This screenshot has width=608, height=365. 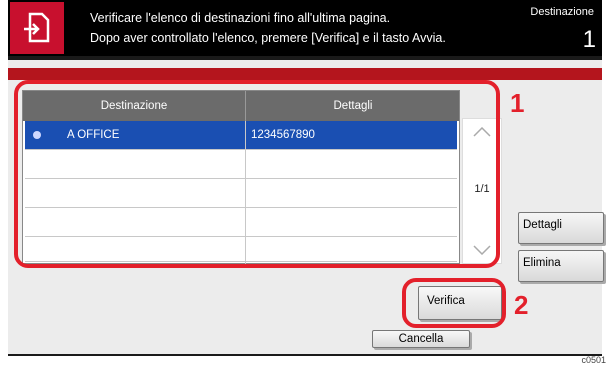 I want to click on details-button: Dettagli, so click(x=561, y=228).